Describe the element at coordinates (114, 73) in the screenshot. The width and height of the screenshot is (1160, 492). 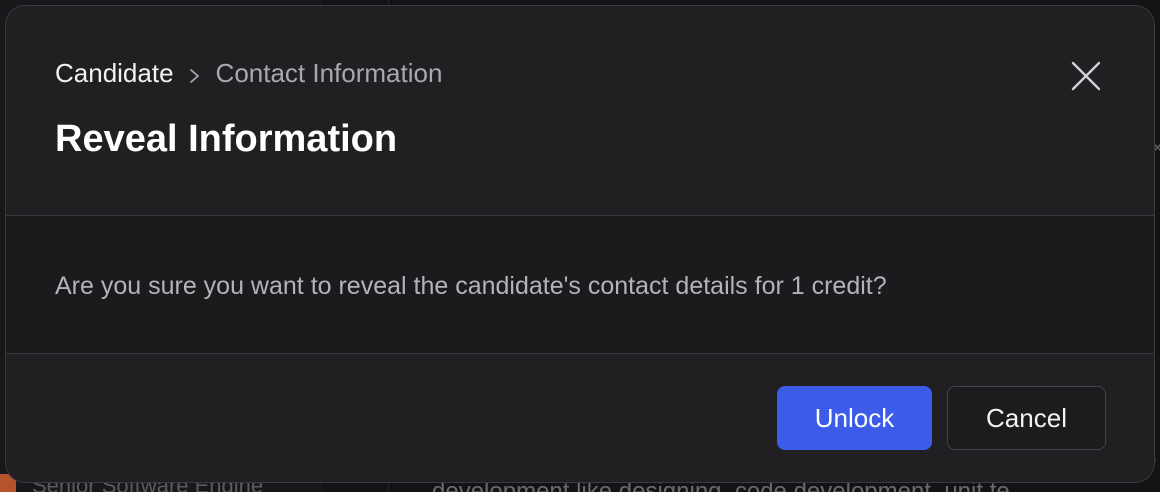
I see `breadcrumb-root: Candidate` at that location.